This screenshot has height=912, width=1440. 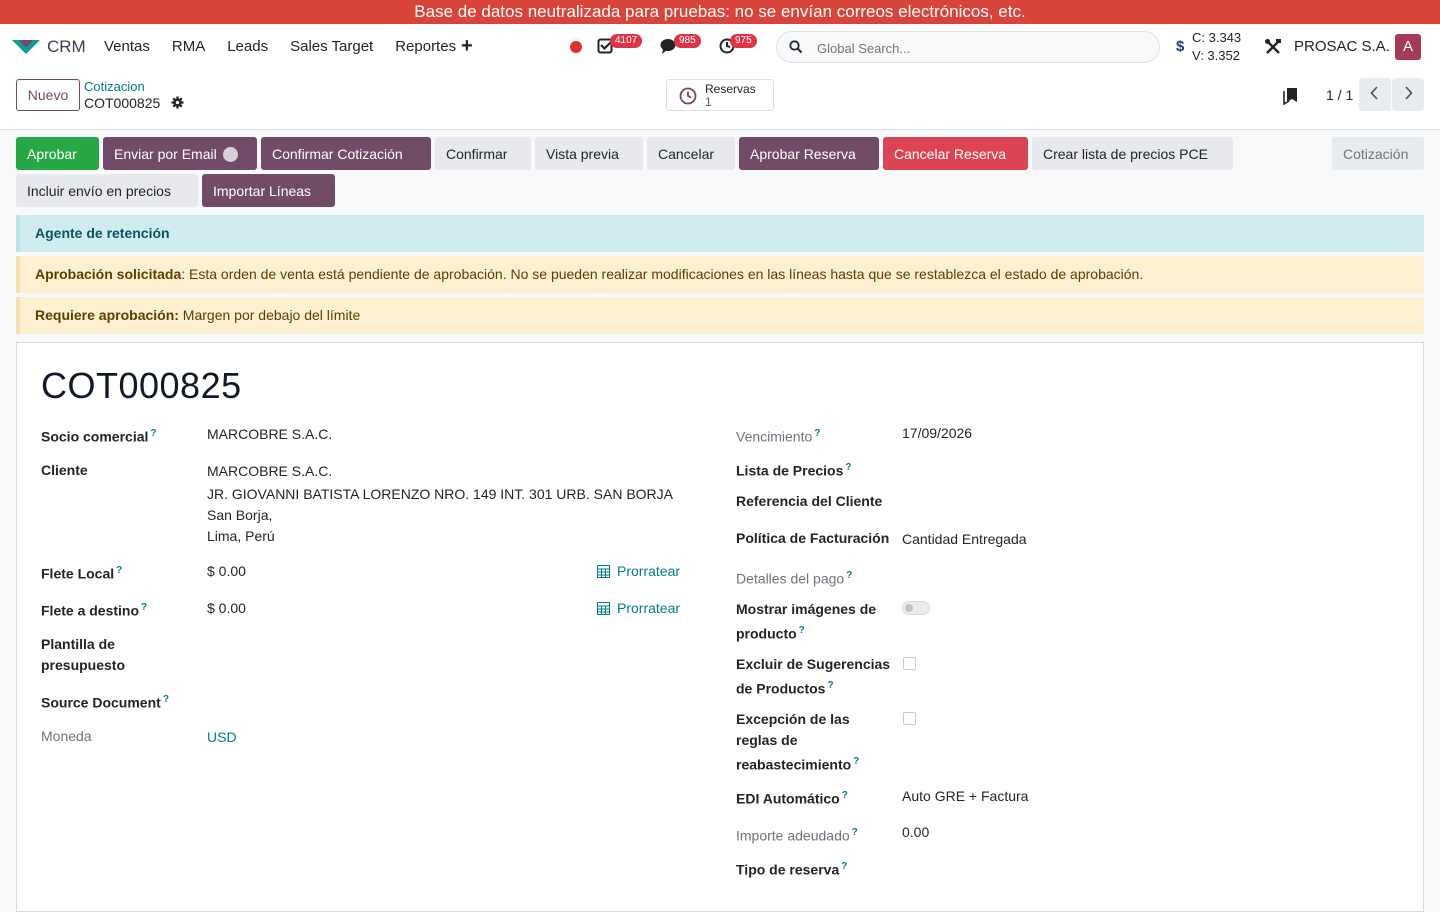 What do you see at coordinates (794, 470) in the screenshot?
I see `lista-precios-label: Lista de Precios?` at bounding box center [794, 470].